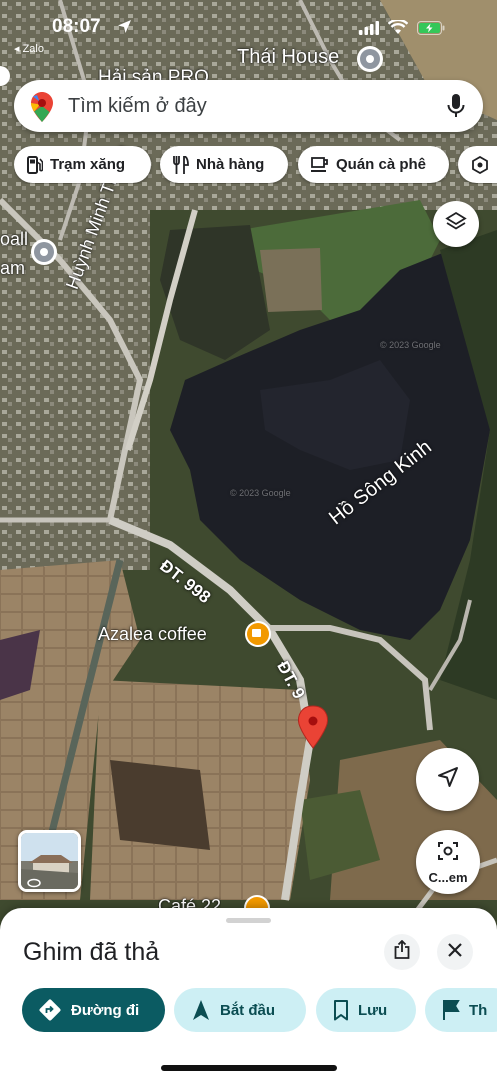  Describe the element at coordinates (448, 853) in the screenshot. I see `camera-icon` at that location.